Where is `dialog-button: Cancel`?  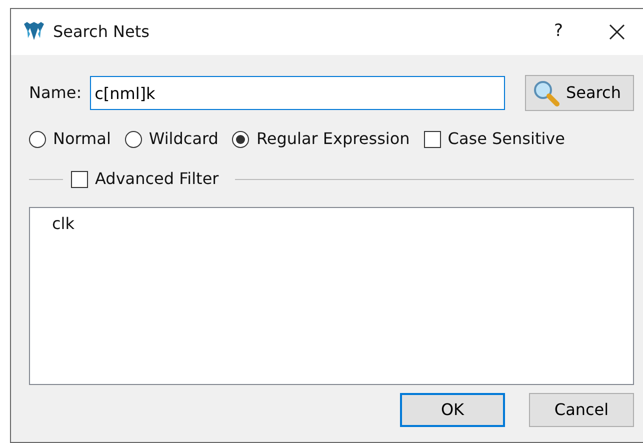 dialog-button: Cancel is located at coordinates (581, 410).